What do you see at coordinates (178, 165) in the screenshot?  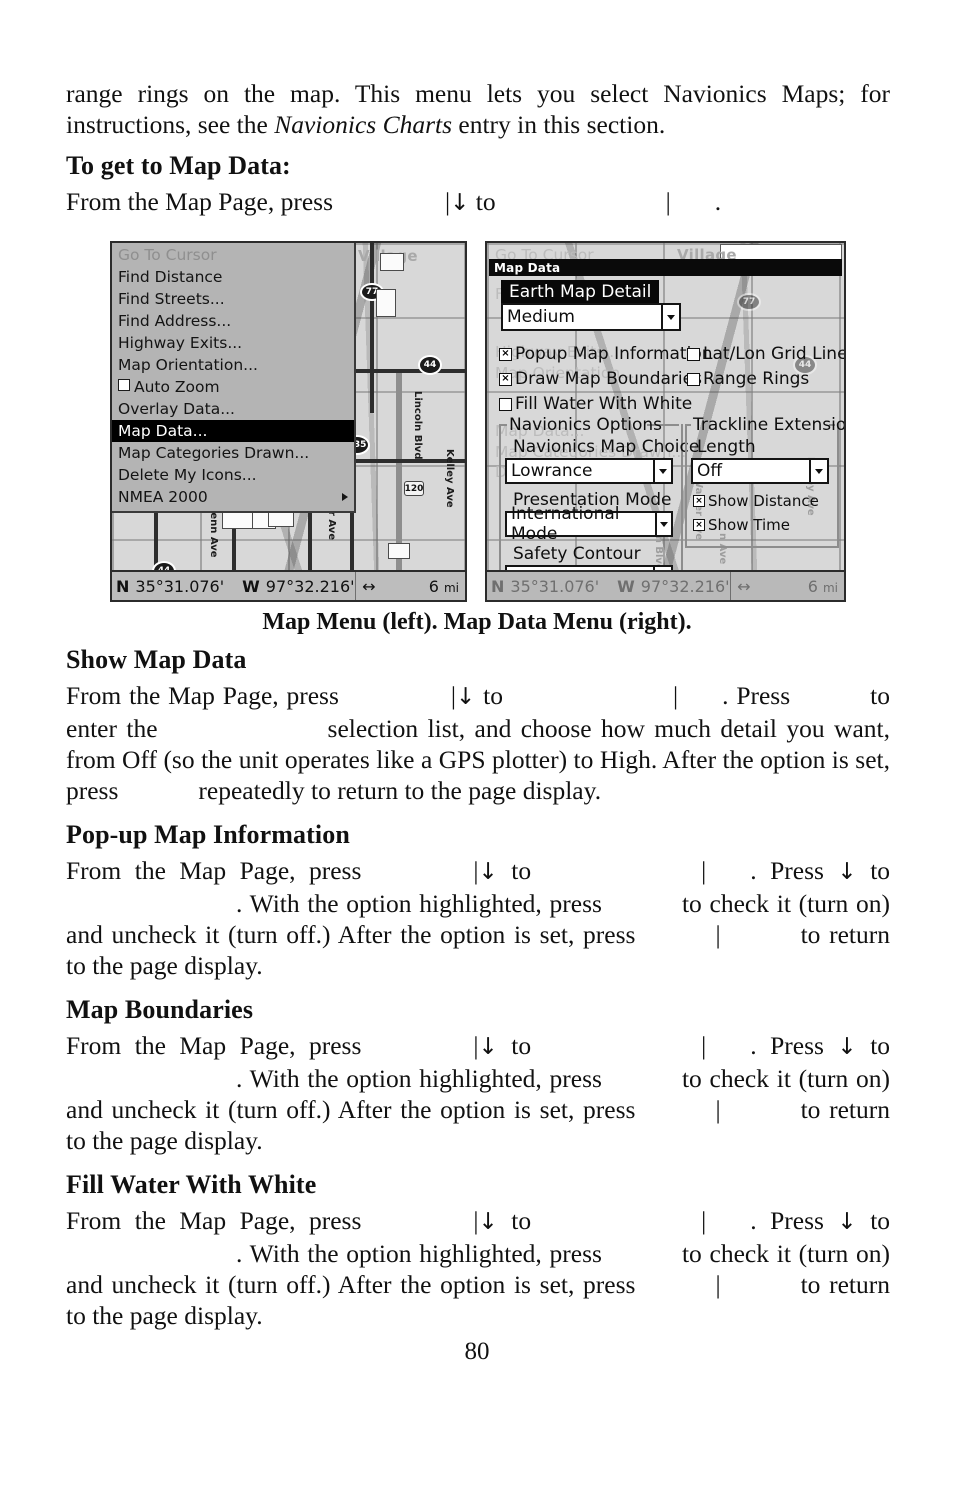 I see `heading-to-get-to-map-data: To get to Map Data:` at bounding box center [178, 165].